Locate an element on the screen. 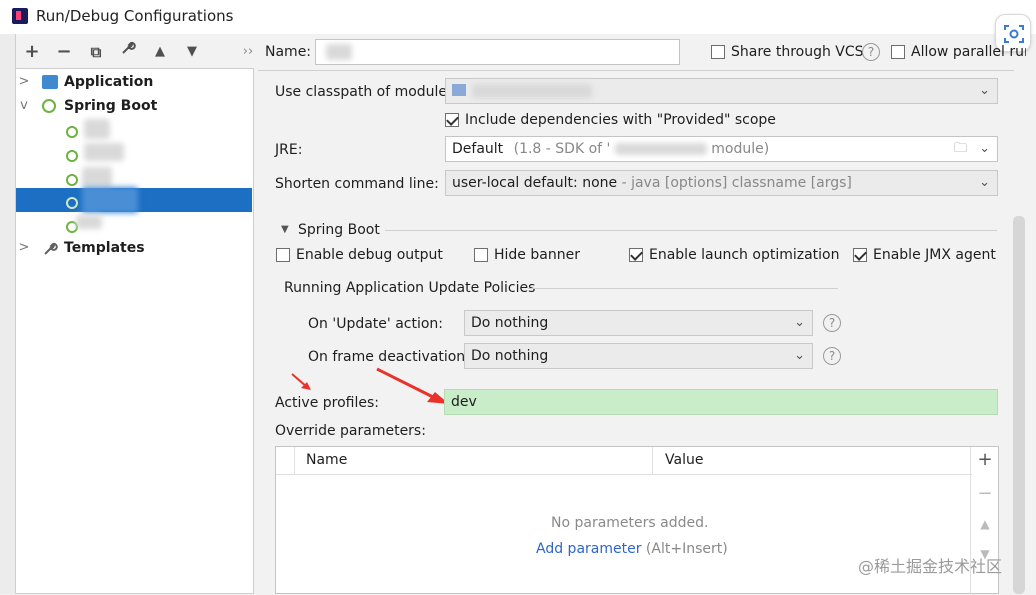  config-toolbar: + − ⧉ ▲ ▼ ›› is located at coordinates (138, 52).